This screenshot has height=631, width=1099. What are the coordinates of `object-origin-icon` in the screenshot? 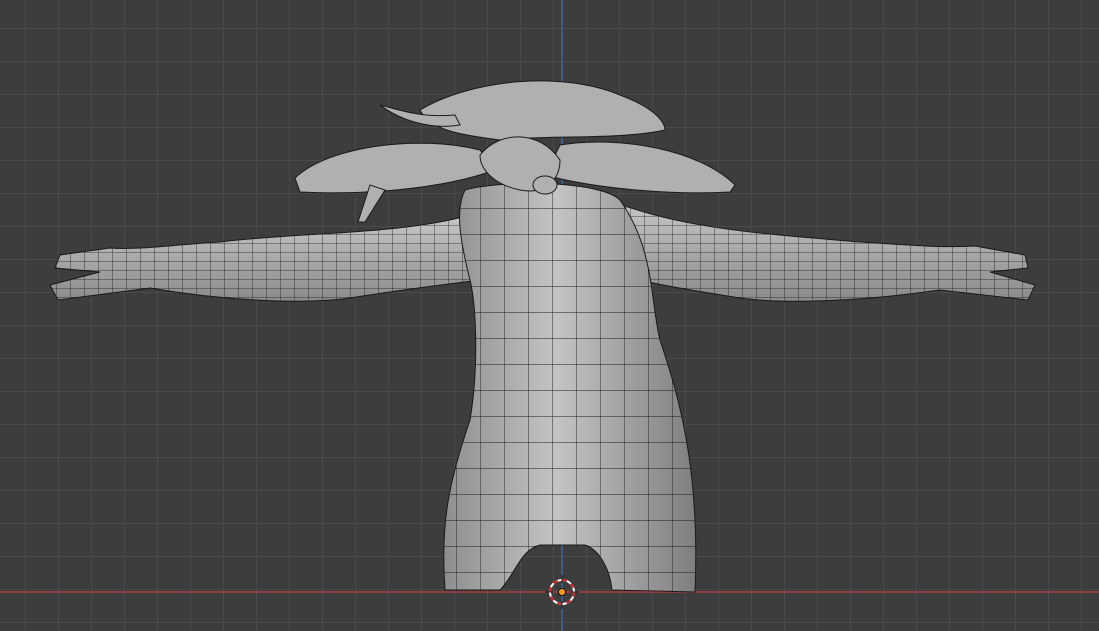 It's located at (562, 592).